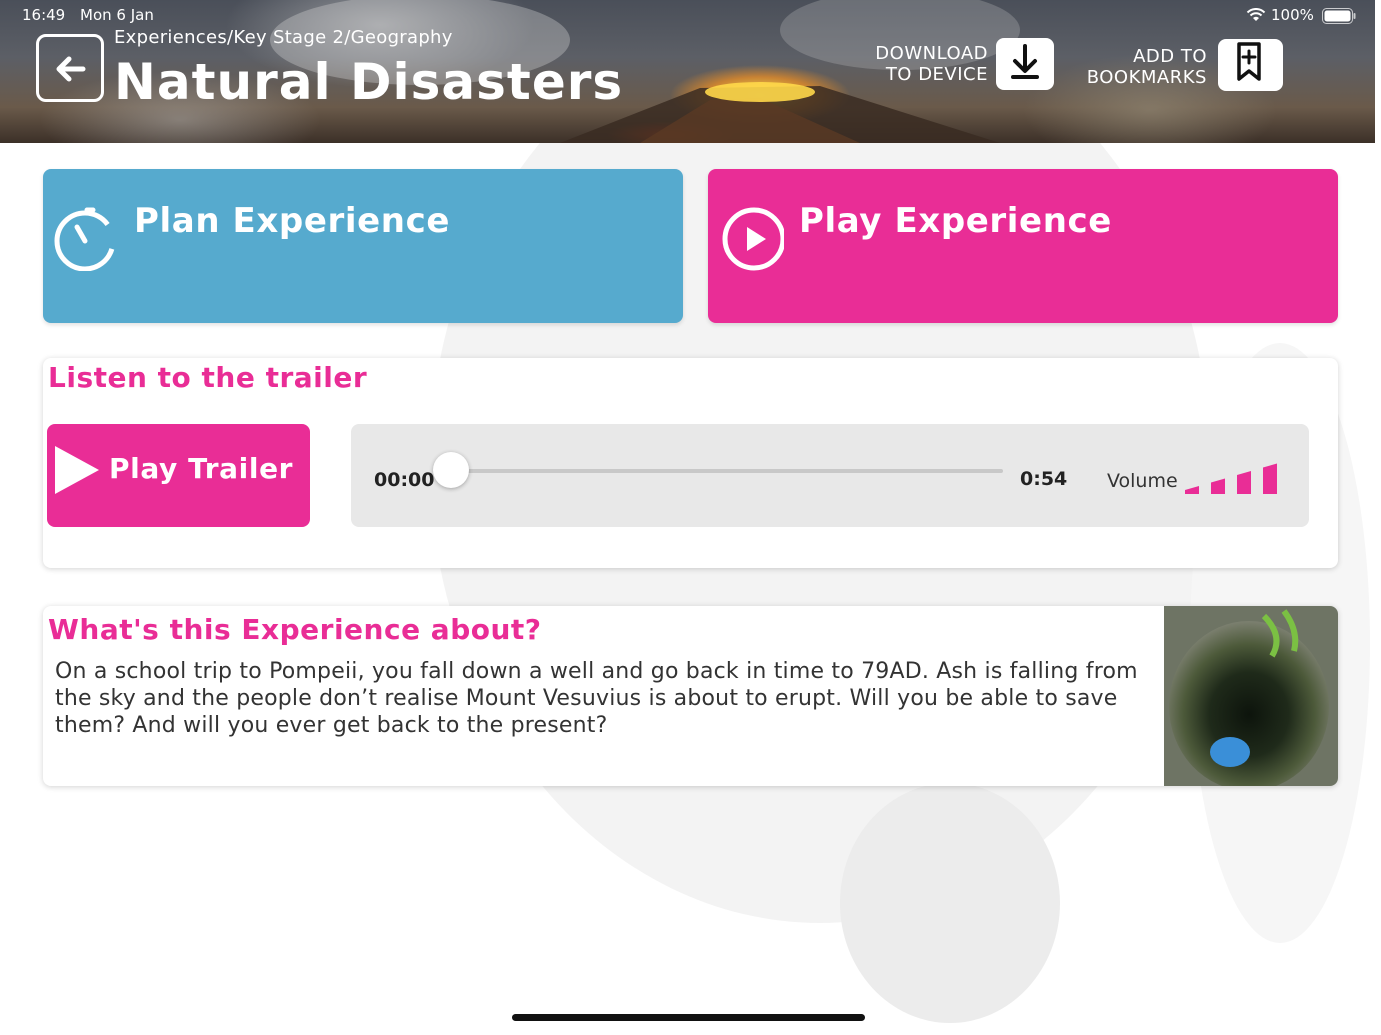  What do you see at coordinates (1023, 246) in the screenshot?
I see `play-experience-button: Play Experience` at bounding box center [1023, 246].